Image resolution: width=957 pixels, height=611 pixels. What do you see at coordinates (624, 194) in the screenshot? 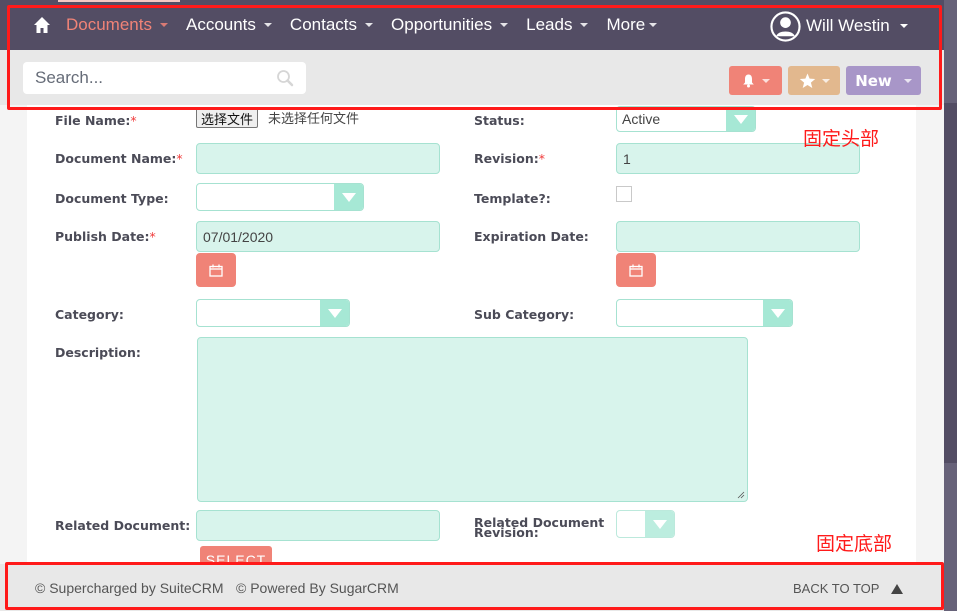
I see `template-checkbox` at bounding box center [624, 194].